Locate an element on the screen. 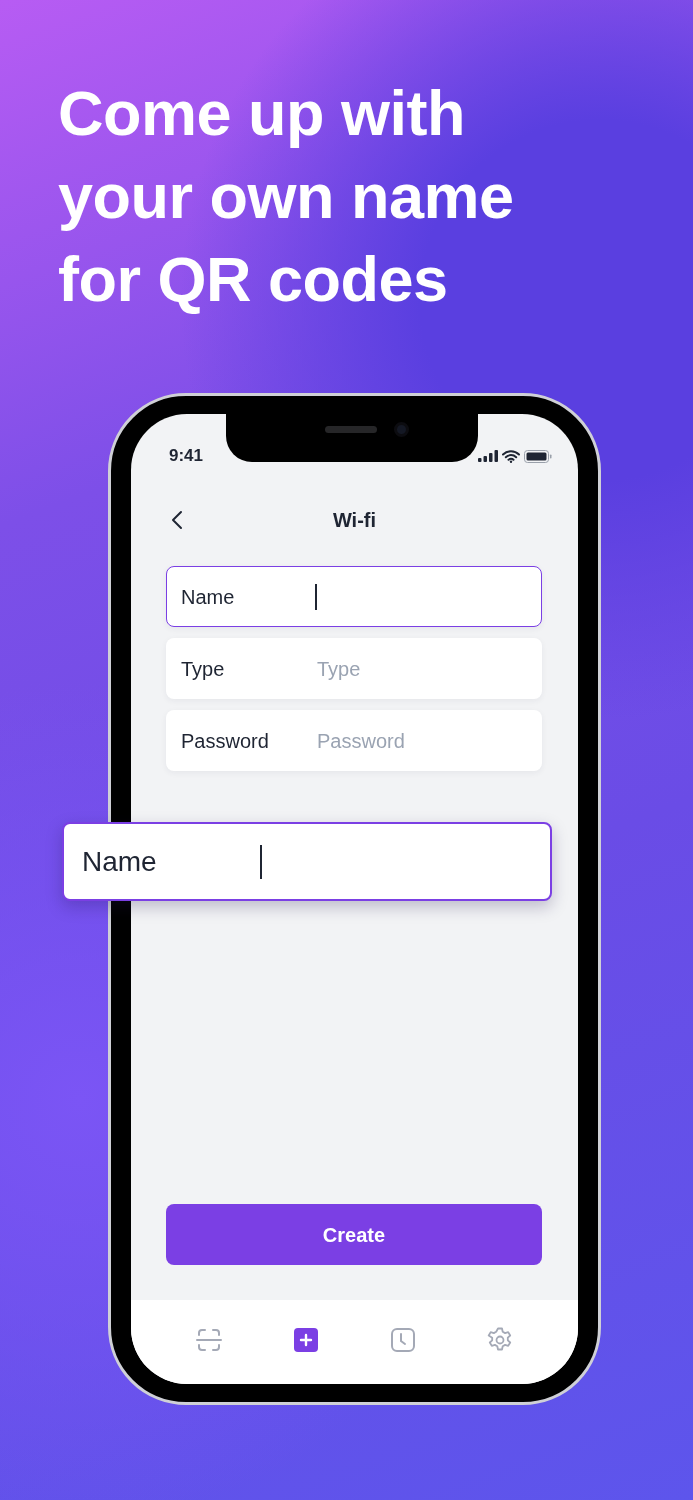 This screenshot has width=693, height=1500. create-button: Create is located at coordinates (354, 1234).